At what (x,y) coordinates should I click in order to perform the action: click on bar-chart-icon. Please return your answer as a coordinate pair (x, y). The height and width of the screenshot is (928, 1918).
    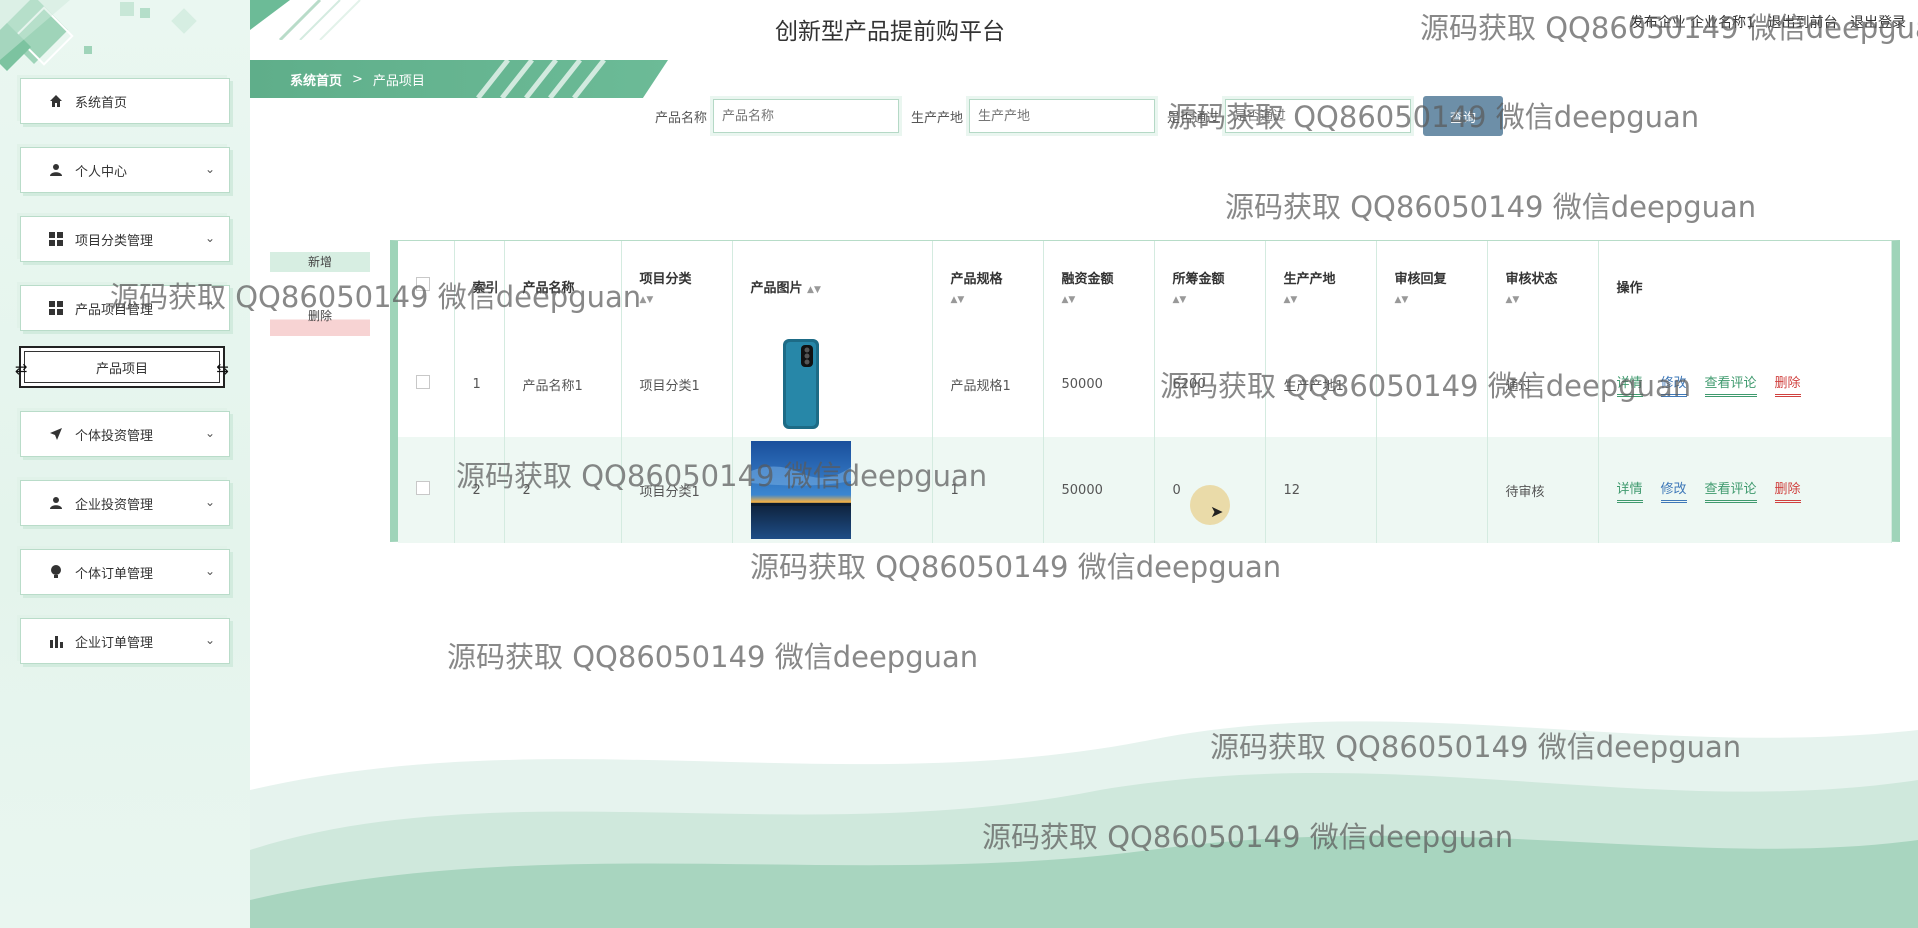
    Looking at the image, I should click on (56, 641).